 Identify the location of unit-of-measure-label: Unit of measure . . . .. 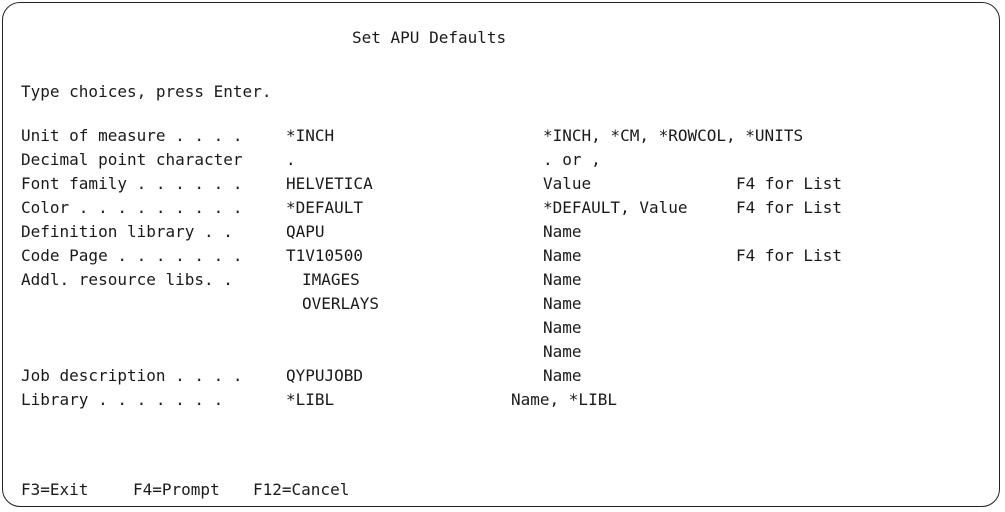
(132, 135).